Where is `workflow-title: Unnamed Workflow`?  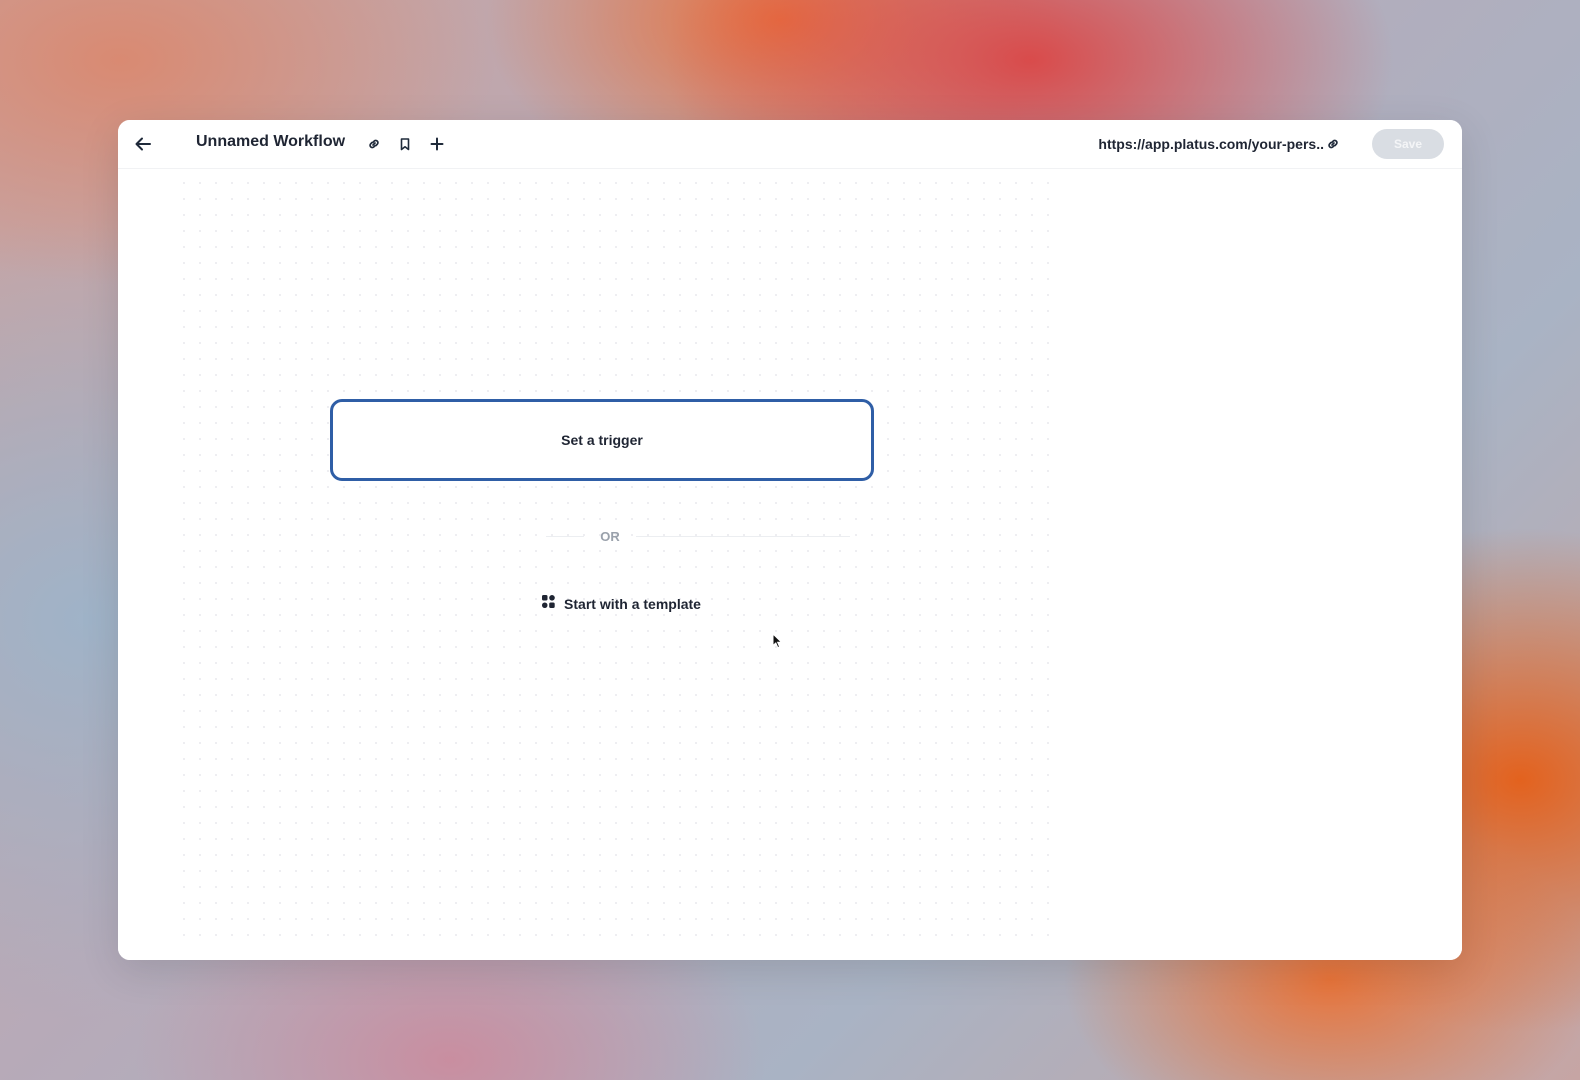
workflow-title: Unnamed Workflow is located at coordinates (270, 142).